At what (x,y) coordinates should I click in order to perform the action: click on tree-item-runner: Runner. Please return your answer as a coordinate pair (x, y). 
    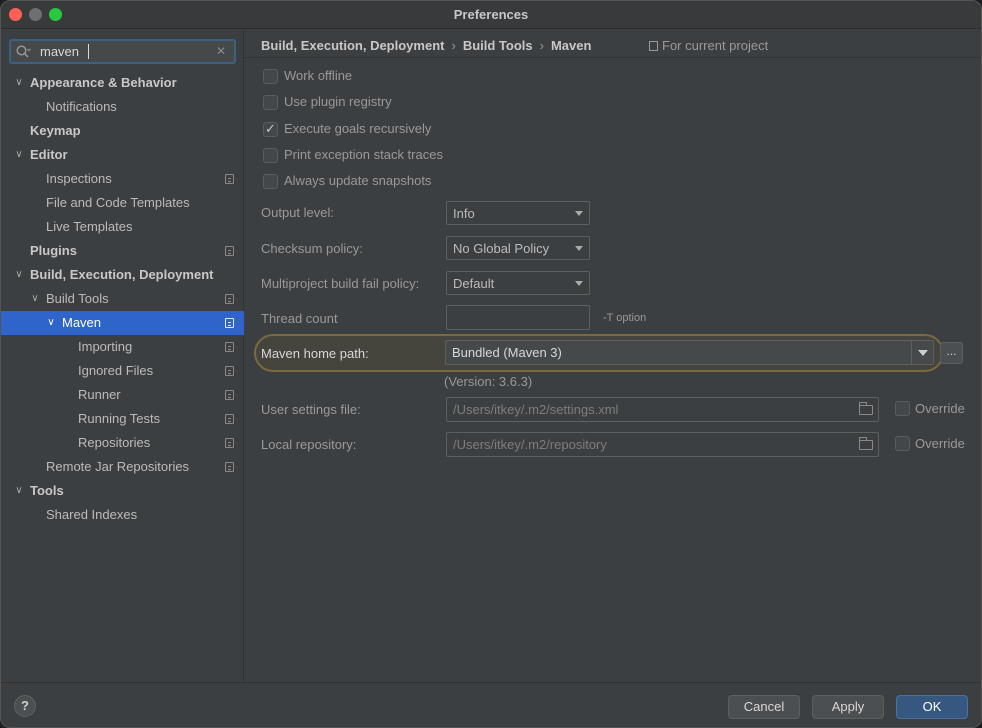
    Looking at the image, I should click on (122, 395).